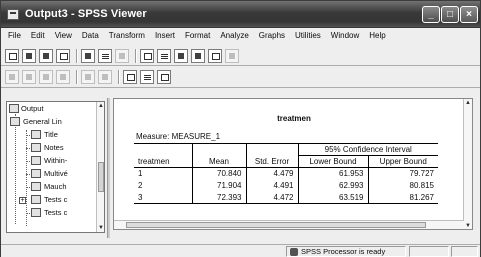  What do you see at coordinates (147, 77) in the screenshot?
I see `insert-title-icon` at bounding box center [147, 77].